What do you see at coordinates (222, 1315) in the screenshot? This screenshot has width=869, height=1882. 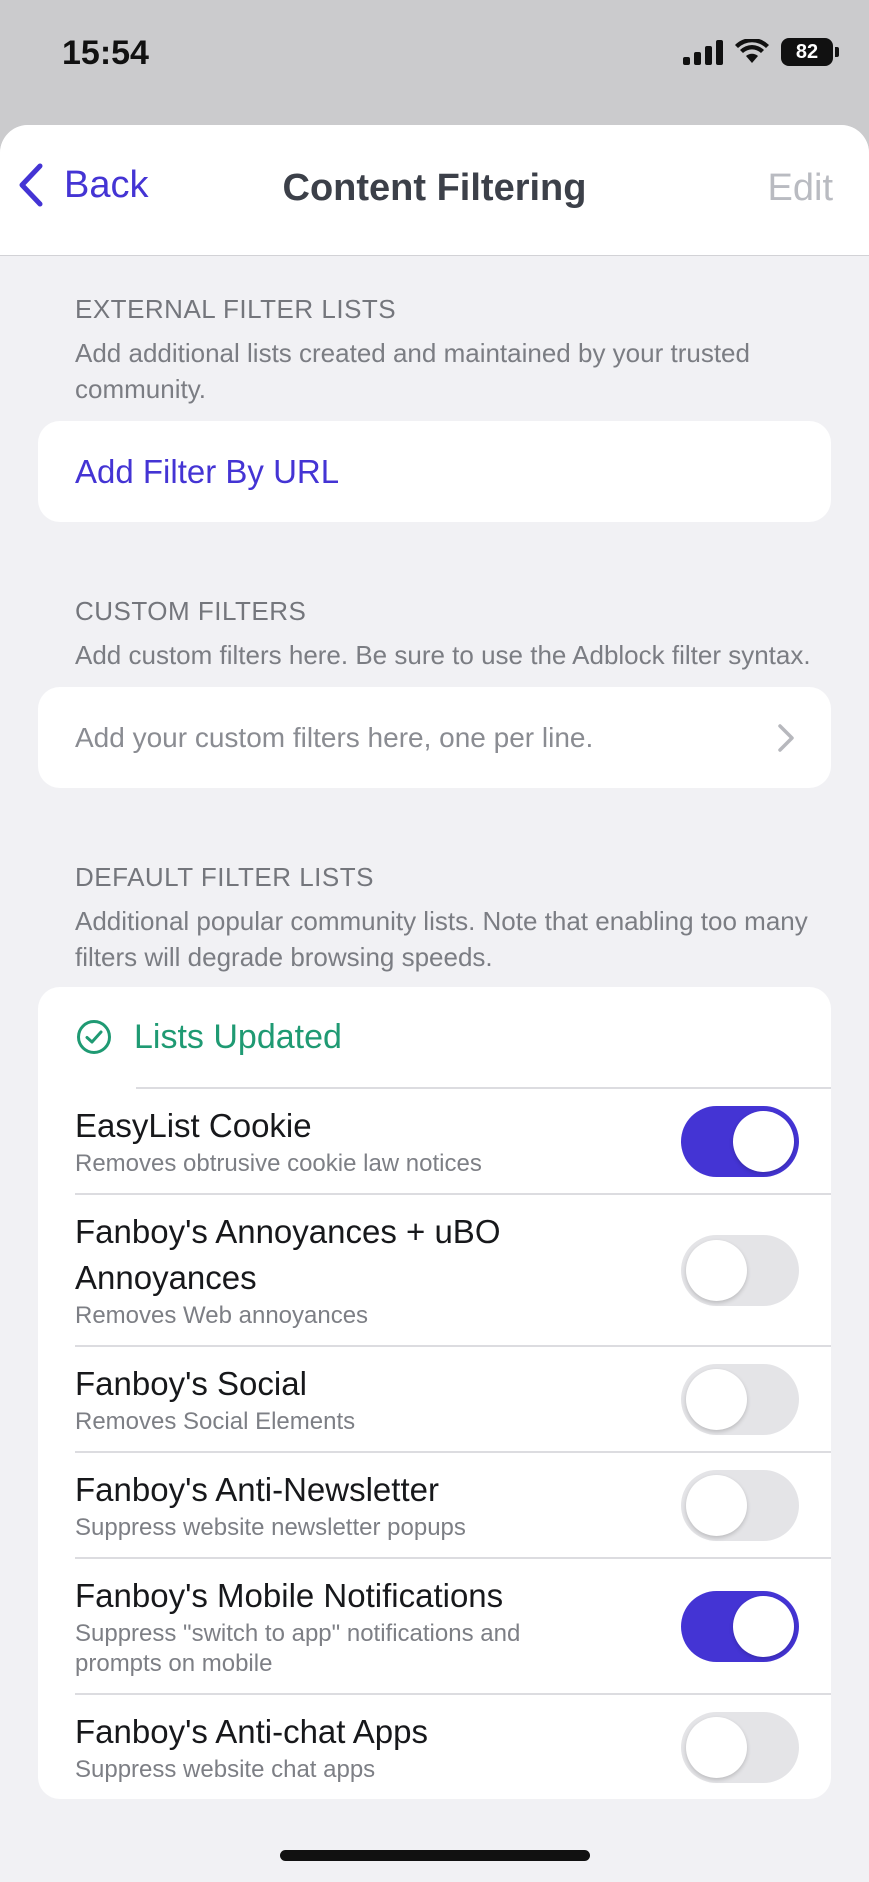 I see `filter-description: Removes Web annoyances` at bounding box center [222, 1315].